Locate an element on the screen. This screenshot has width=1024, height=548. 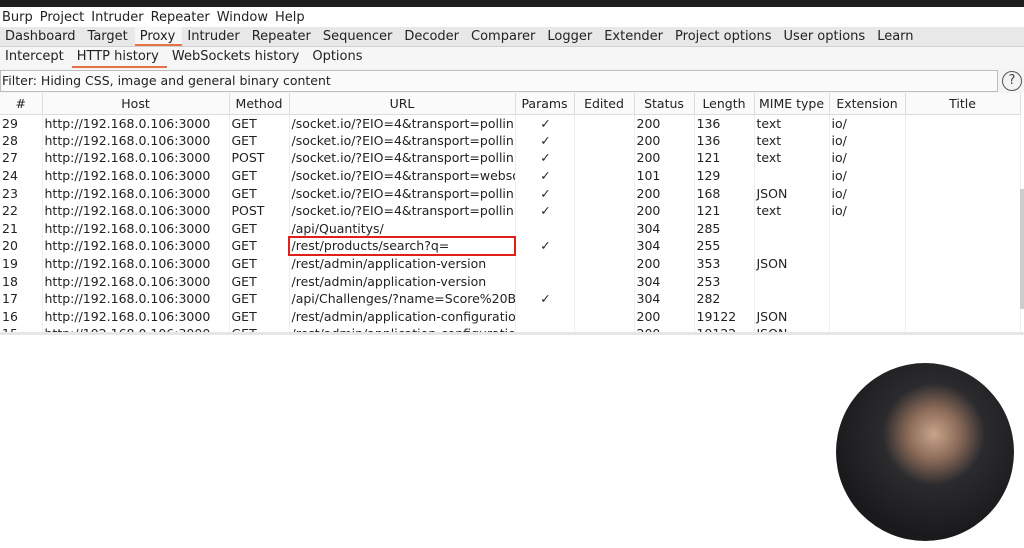
menu-repeater: Repeater is located at coordinates (180, 17).